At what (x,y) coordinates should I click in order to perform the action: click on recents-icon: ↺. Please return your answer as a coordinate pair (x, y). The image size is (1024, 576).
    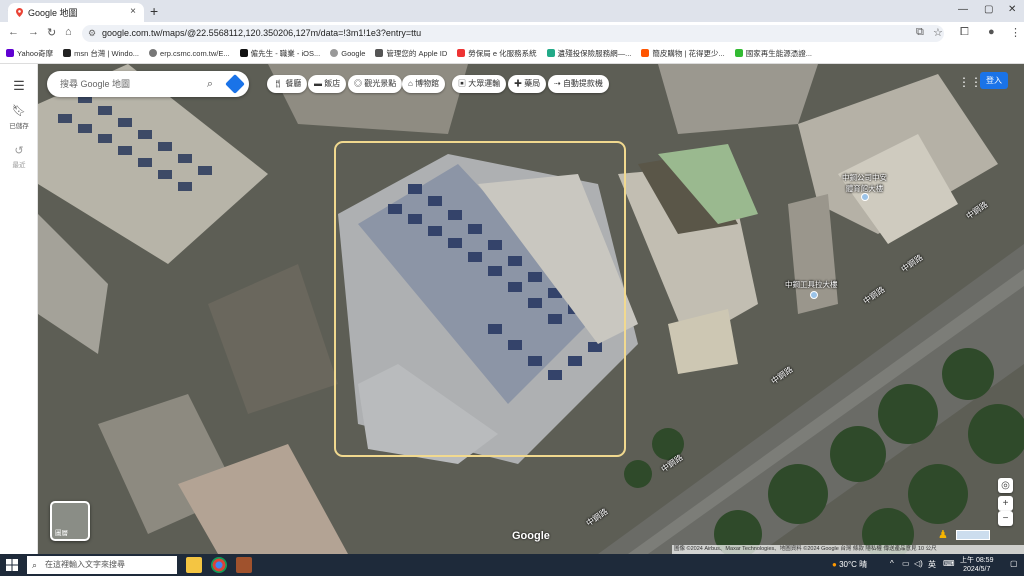
    Looking at the image, I should click on (19, 150).